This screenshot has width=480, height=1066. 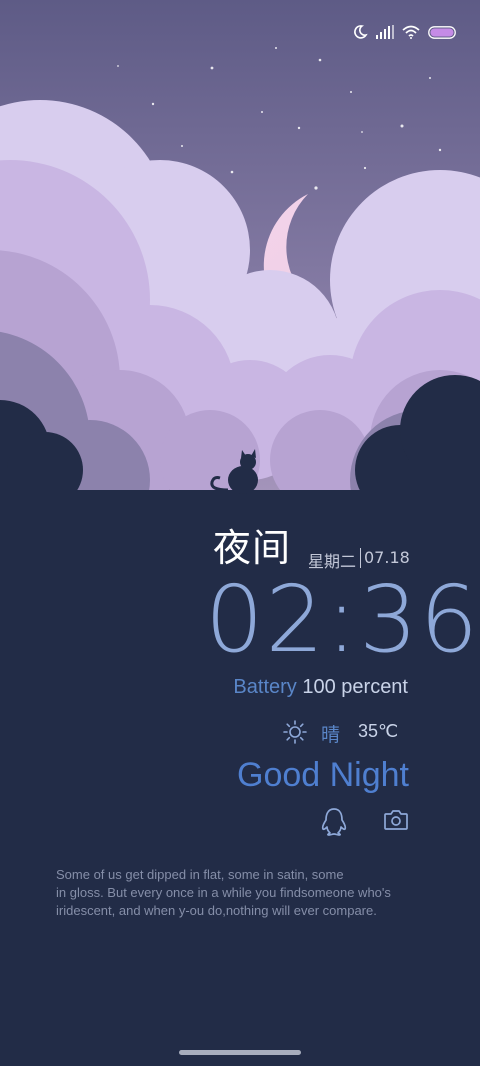 I want to click on wifi-icon, so click(x=411, y=32).